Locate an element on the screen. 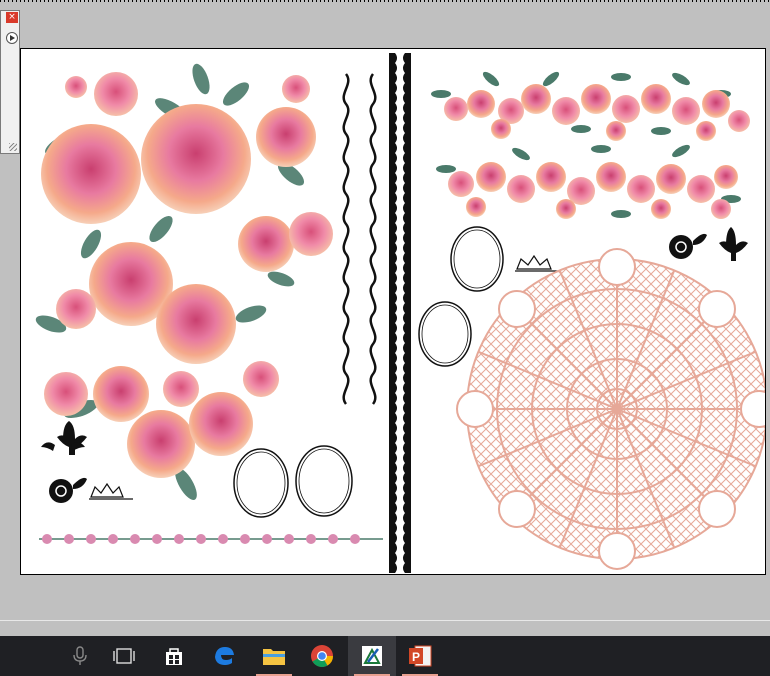 This screenshot has height=676, width=770. crown-ornament is located at coordinates (111, 491).